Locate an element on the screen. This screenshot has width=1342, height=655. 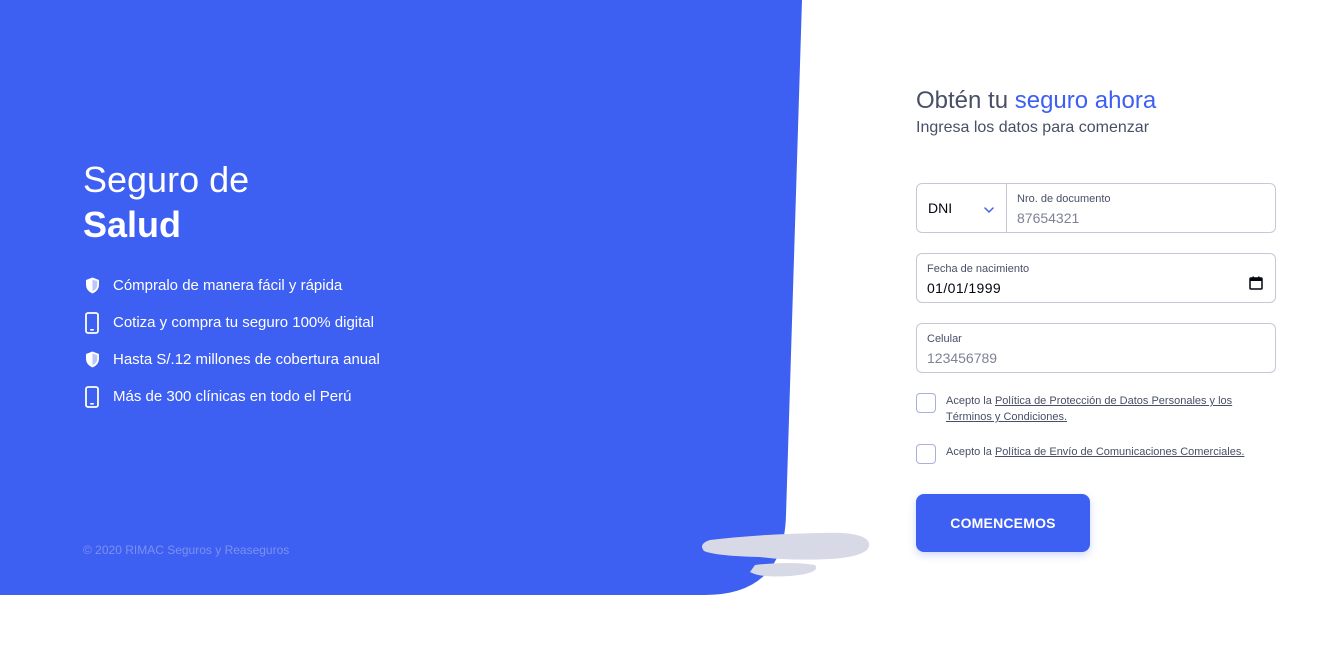
consent-marketing-checkbox is located at coordinates (926, 454).